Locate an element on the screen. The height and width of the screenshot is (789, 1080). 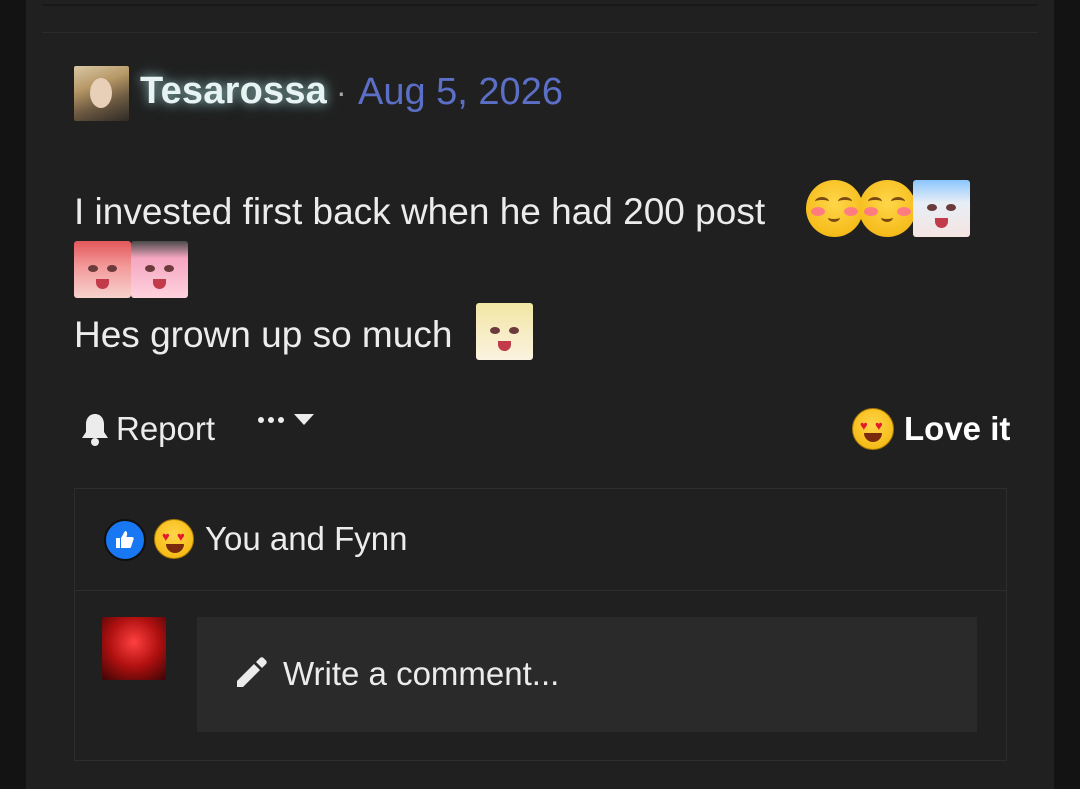
reactors-summary: You and Fynn is located at coordinates (306, 539).